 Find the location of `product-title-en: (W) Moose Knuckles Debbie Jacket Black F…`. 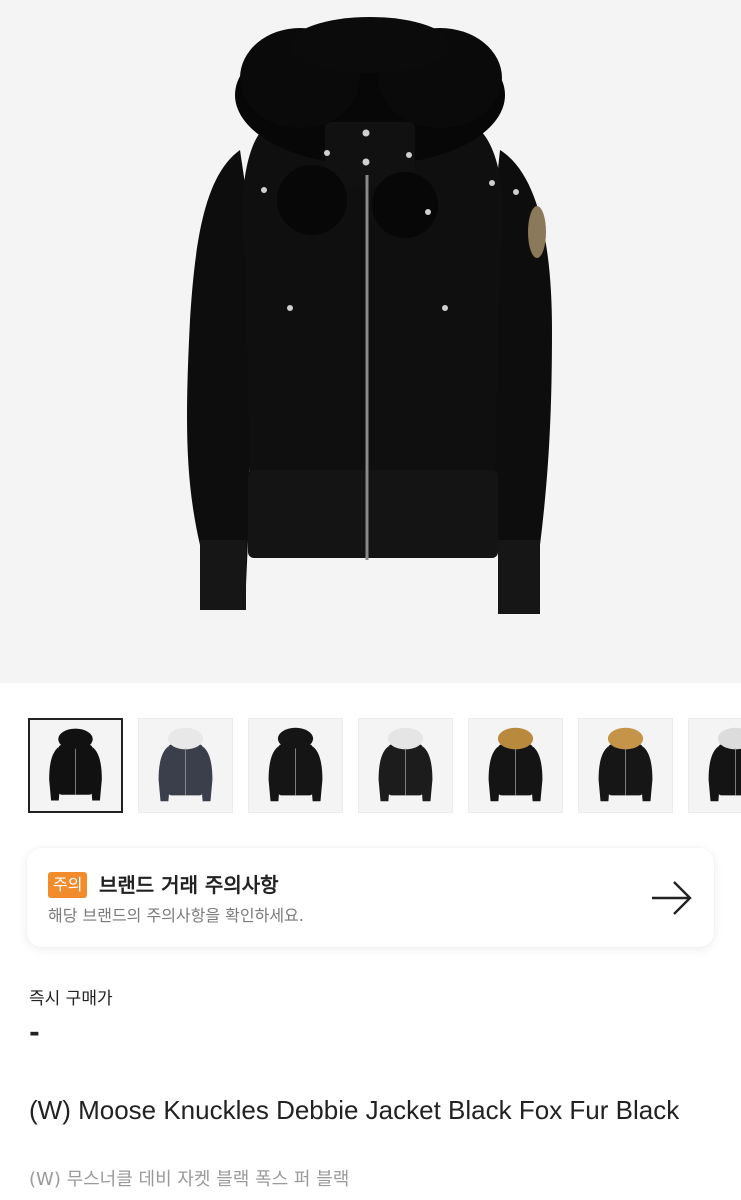

product-title-en: (W) Moose Knuckles Debbie Jacket Black F… is located at coordinates (354, 1110).